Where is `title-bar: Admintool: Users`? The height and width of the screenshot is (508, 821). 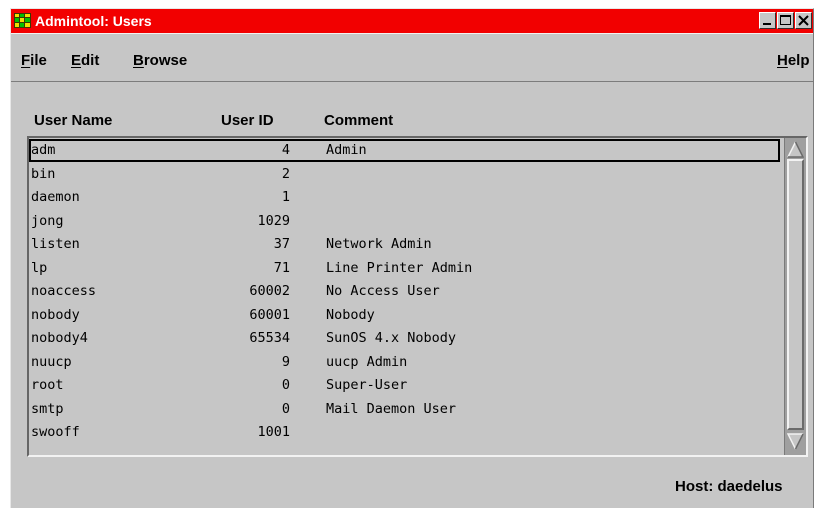
title-bar: Admintool: Users is located at coordinates (412, 21).